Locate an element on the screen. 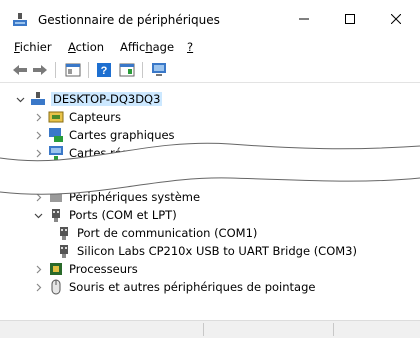 This screenshot has height=338, width=420. menu-action: Action is located at coordinates (86, 47).